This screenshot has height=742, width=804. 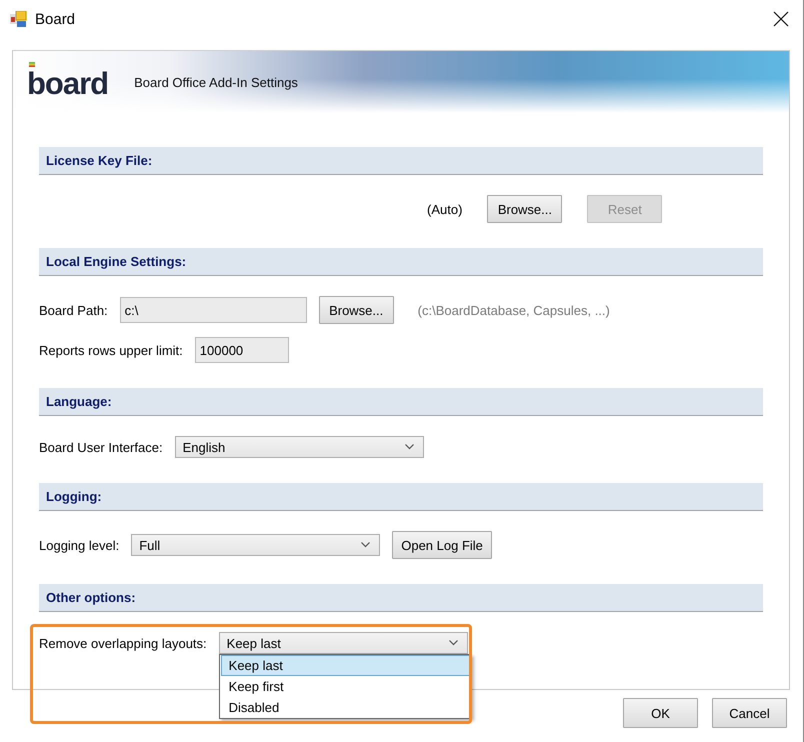 What do you see at coordinates (442, 545) in the screenshot?
I see `action-button: Open Log File` at bounding box center [442, 545].